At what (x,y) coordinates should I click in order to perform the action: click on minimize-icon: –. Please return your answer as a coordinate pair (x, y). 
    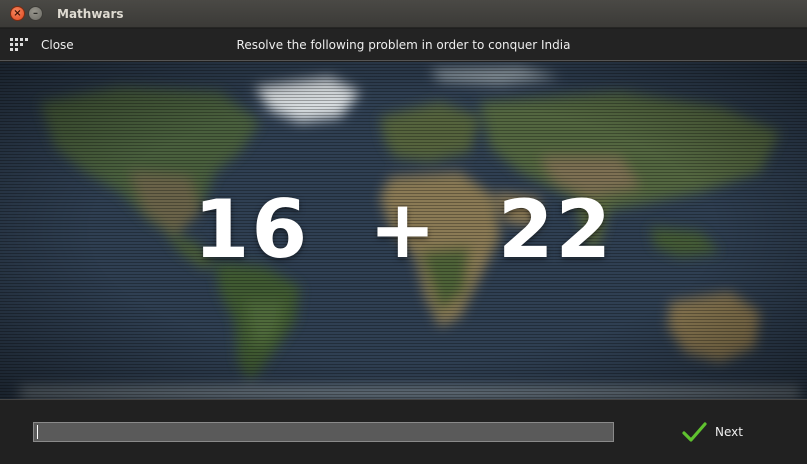
    Looking at the image, I should click on (35, 13).